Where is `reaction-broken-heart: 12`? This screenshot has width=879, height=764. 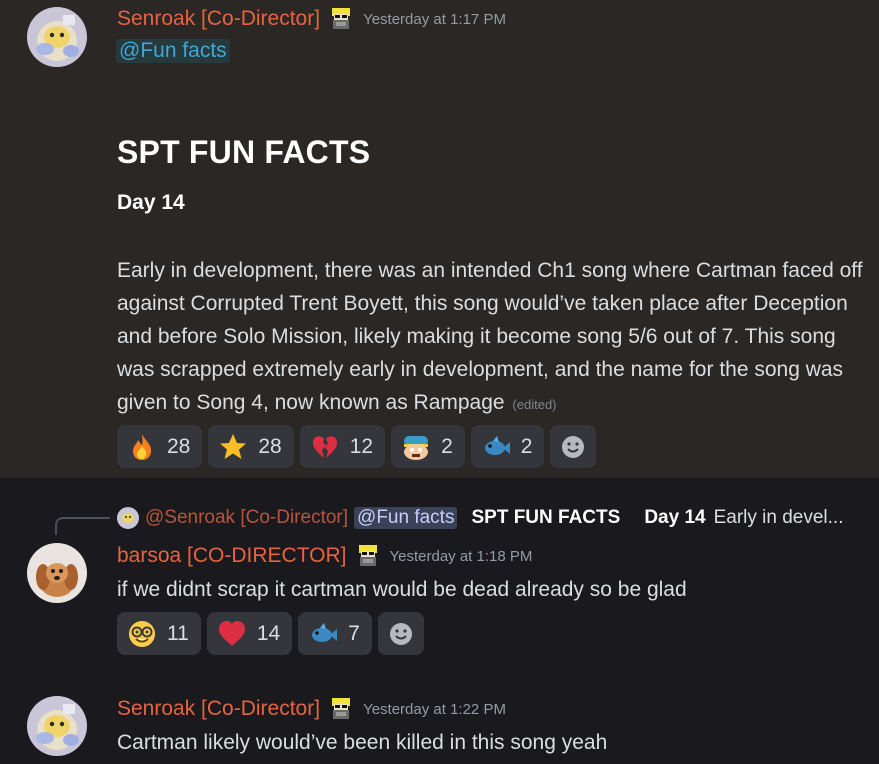
reaction-broken-heart: 12 is located at coordinates (342, 446).